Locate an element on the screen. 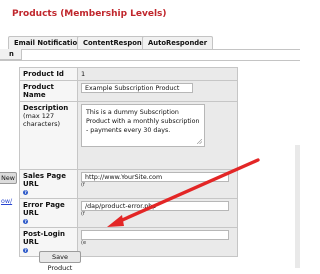  red-arrow-icon is located at coordinates (183, 192).